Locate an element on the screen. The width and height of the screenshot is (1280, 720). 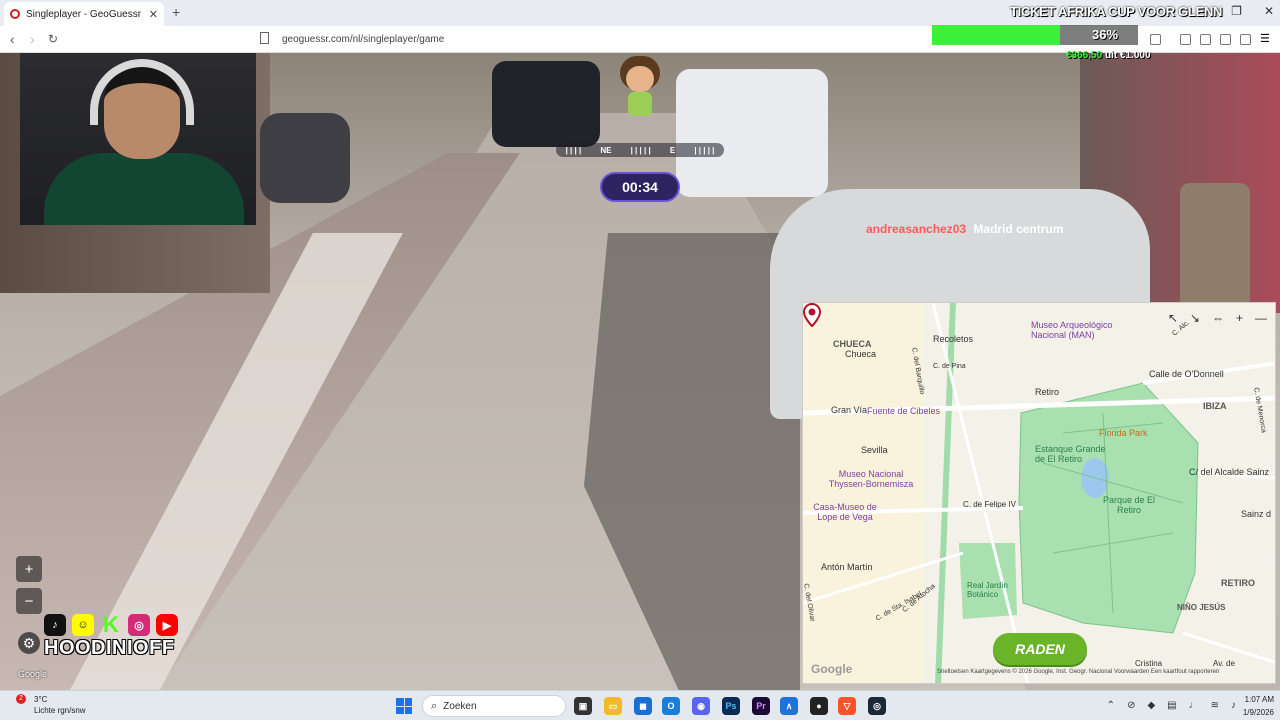
wifi-icon: ≋ is located at coordinates (1215, 705).